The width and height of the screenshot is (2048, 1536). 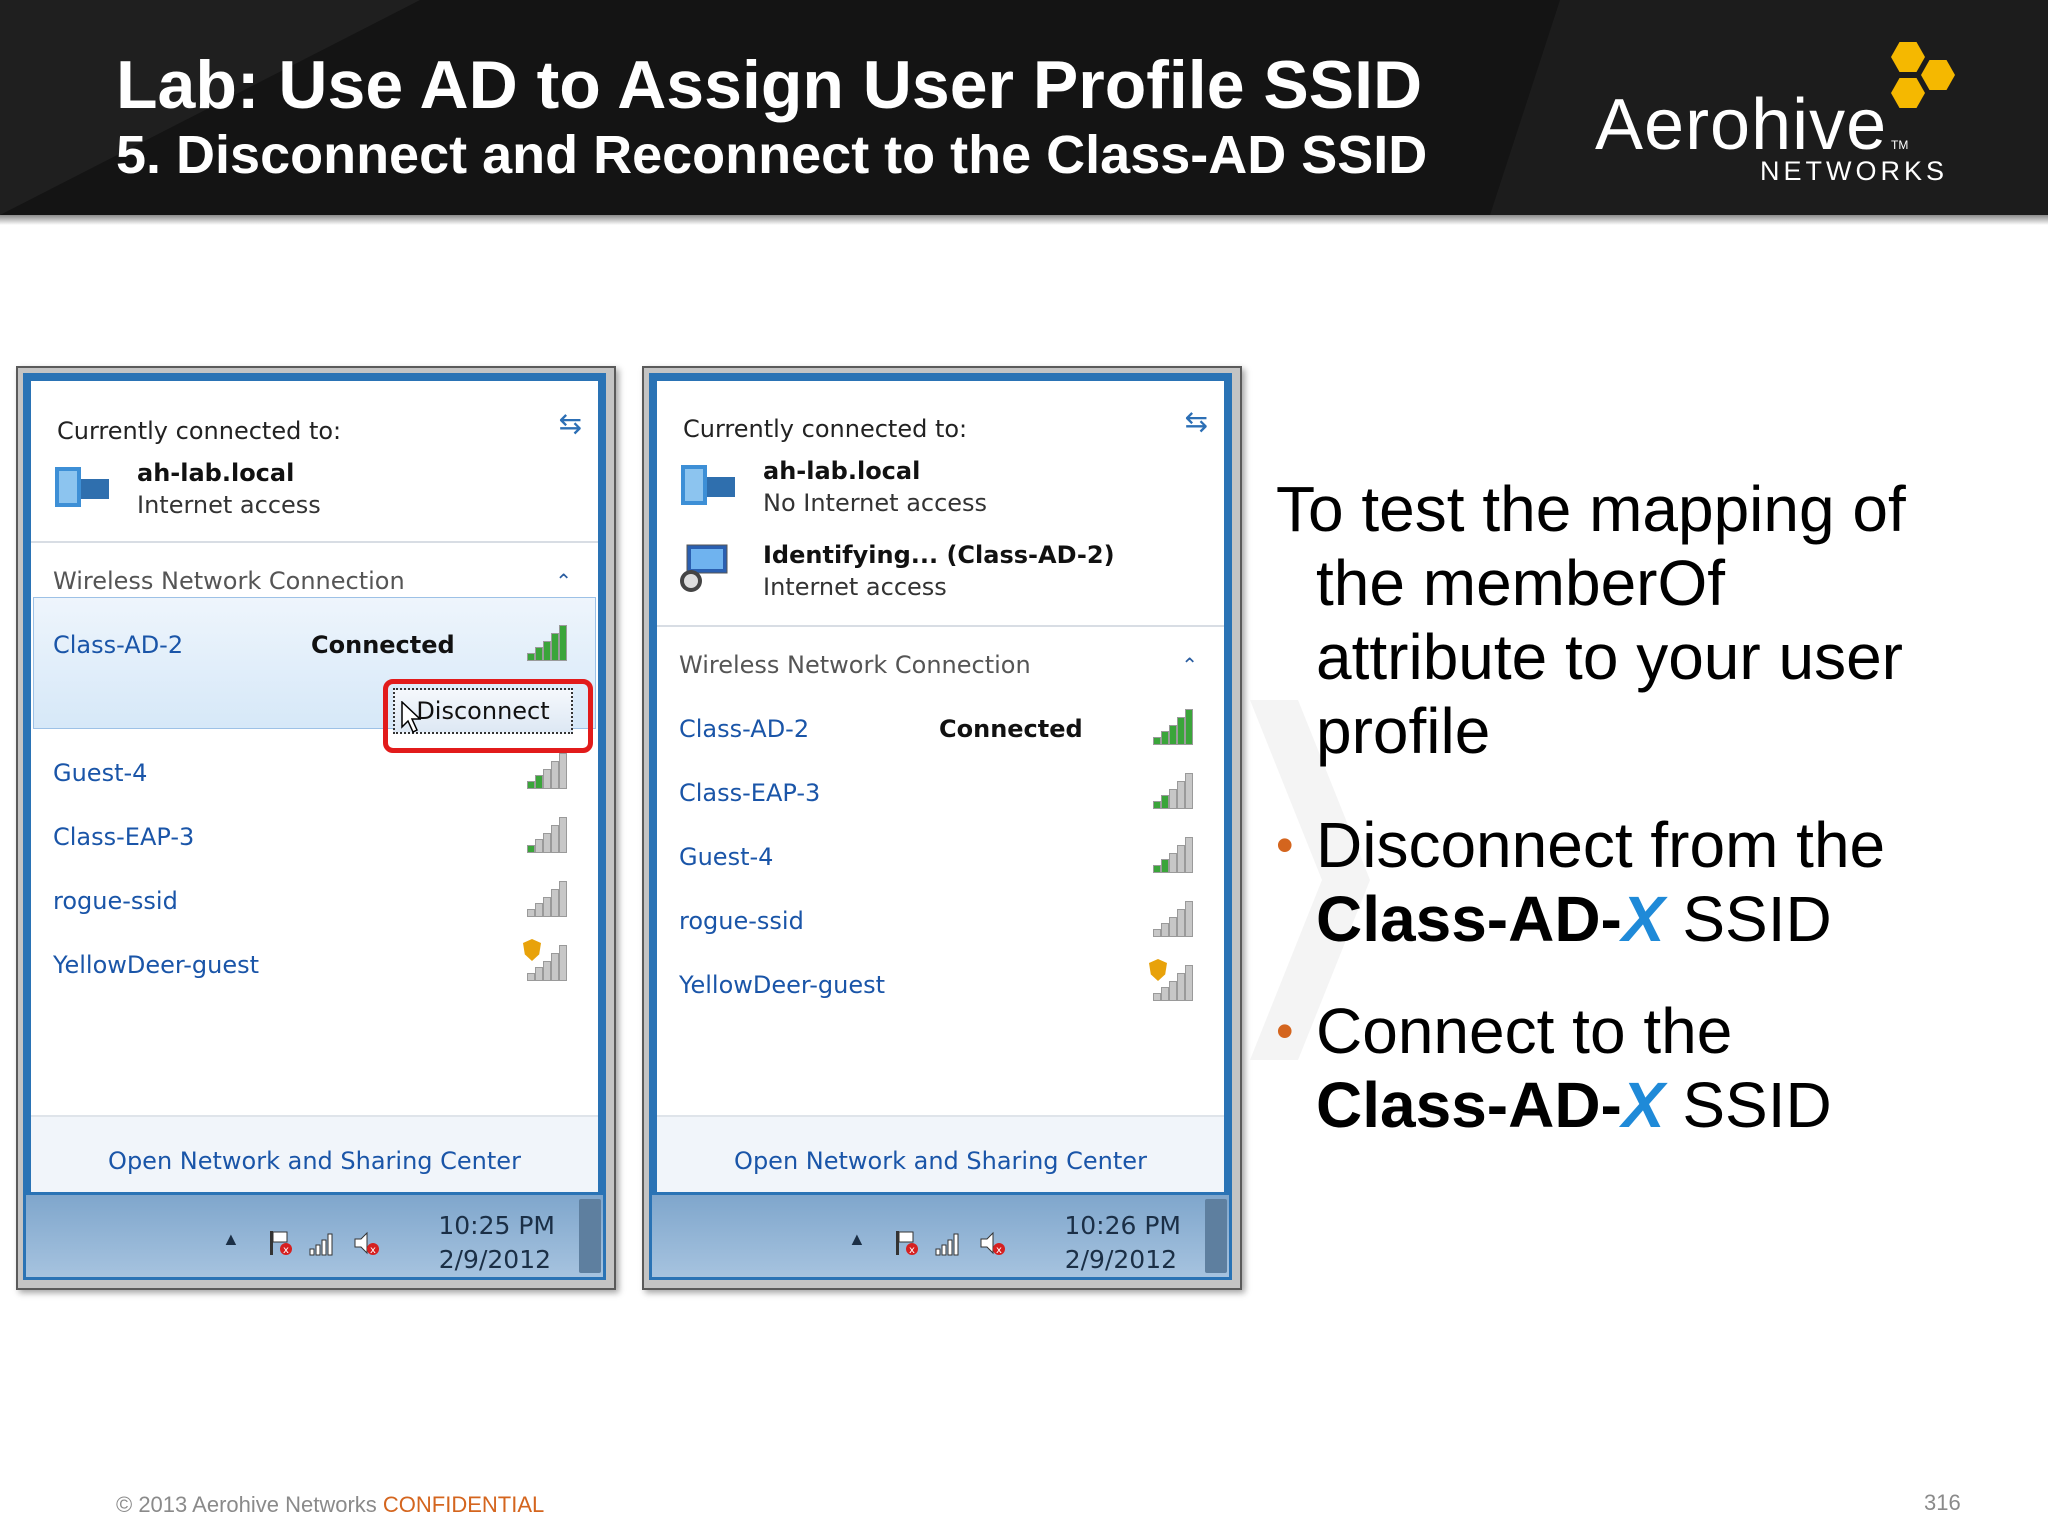 What do you see at coordinates (1609, 657) in the screenshot?
I see `intro-line: attribute to your user` at bounding box center [1609, 657].